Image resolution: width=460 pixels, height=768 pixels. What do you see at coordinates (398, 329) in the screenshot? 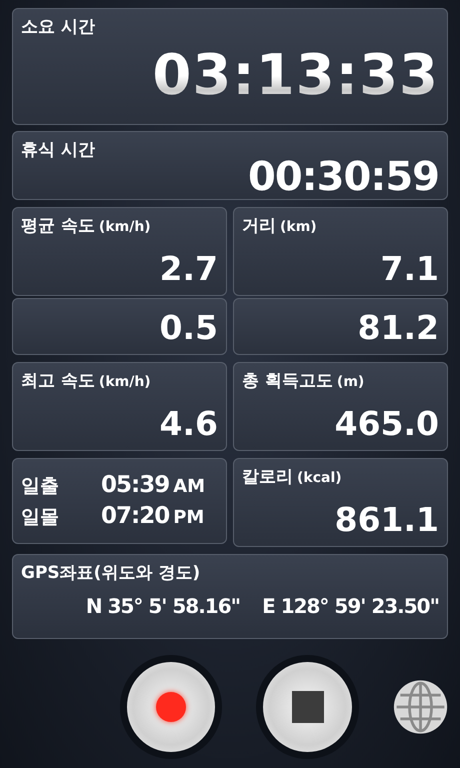
I see `stat-value: 81.2` at bounding box center [398, 329].